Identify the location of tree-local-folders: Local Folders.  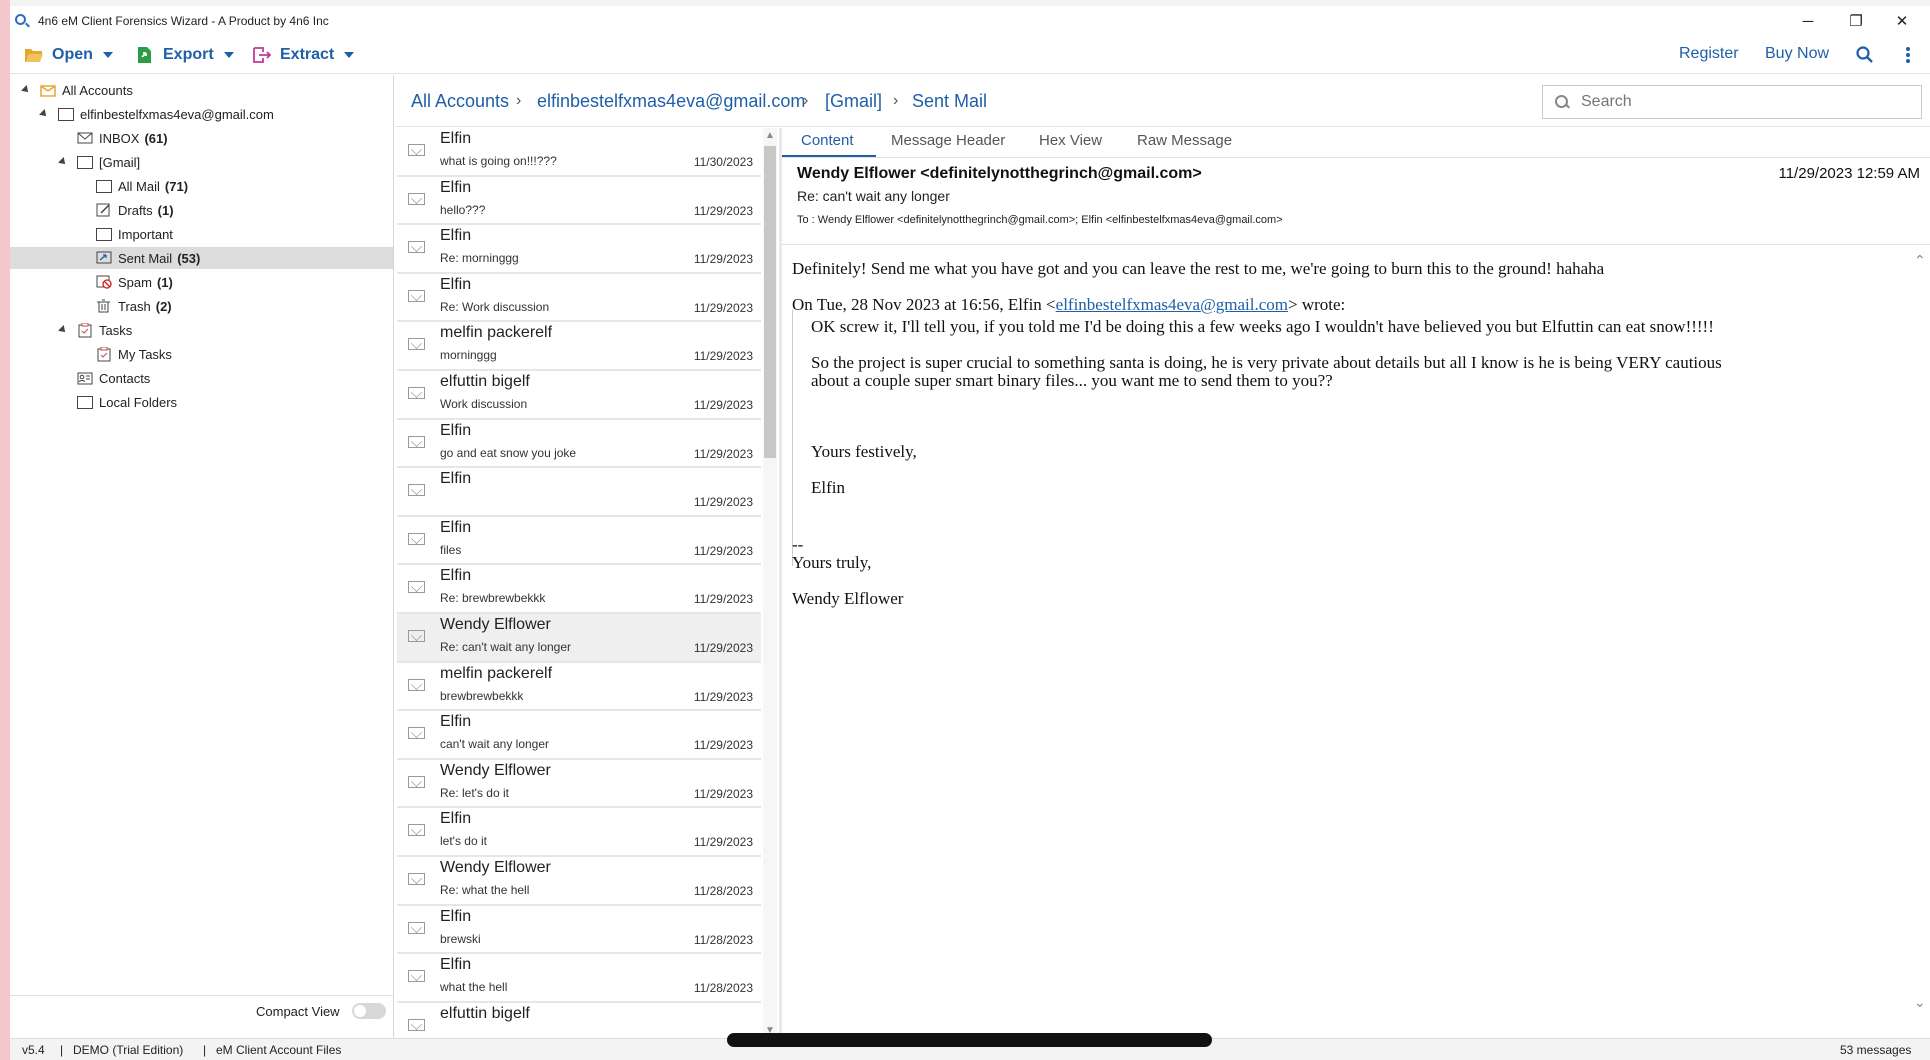
(127, 402).